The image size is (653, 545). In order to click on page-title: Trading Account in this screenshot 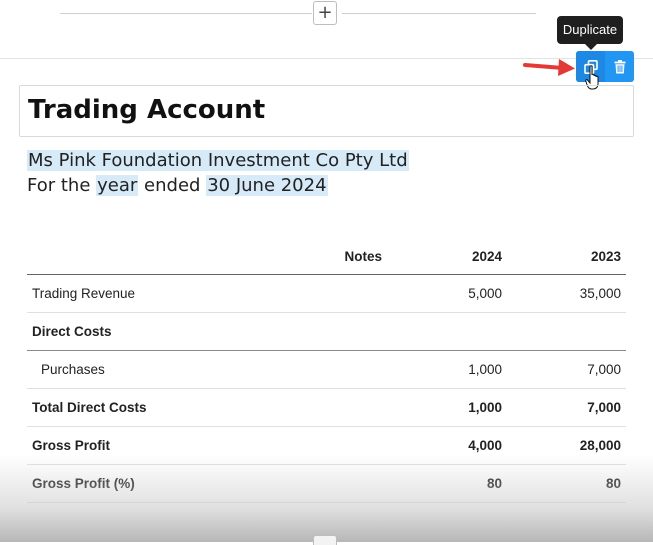, I will do `click(147, 110)`.